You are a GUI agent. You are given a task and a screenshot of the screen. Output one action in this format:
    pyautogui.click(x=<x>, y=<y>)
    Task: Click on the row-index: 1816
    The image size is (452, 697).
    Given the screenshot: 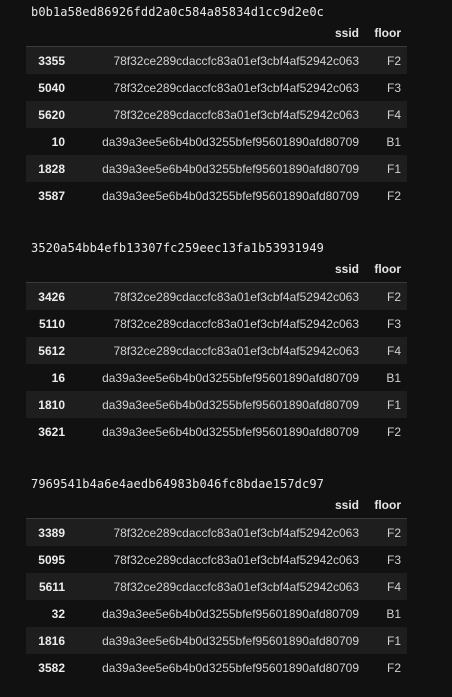 What is the action you would take?
    pyautogui.click(x=48, y=640)
    